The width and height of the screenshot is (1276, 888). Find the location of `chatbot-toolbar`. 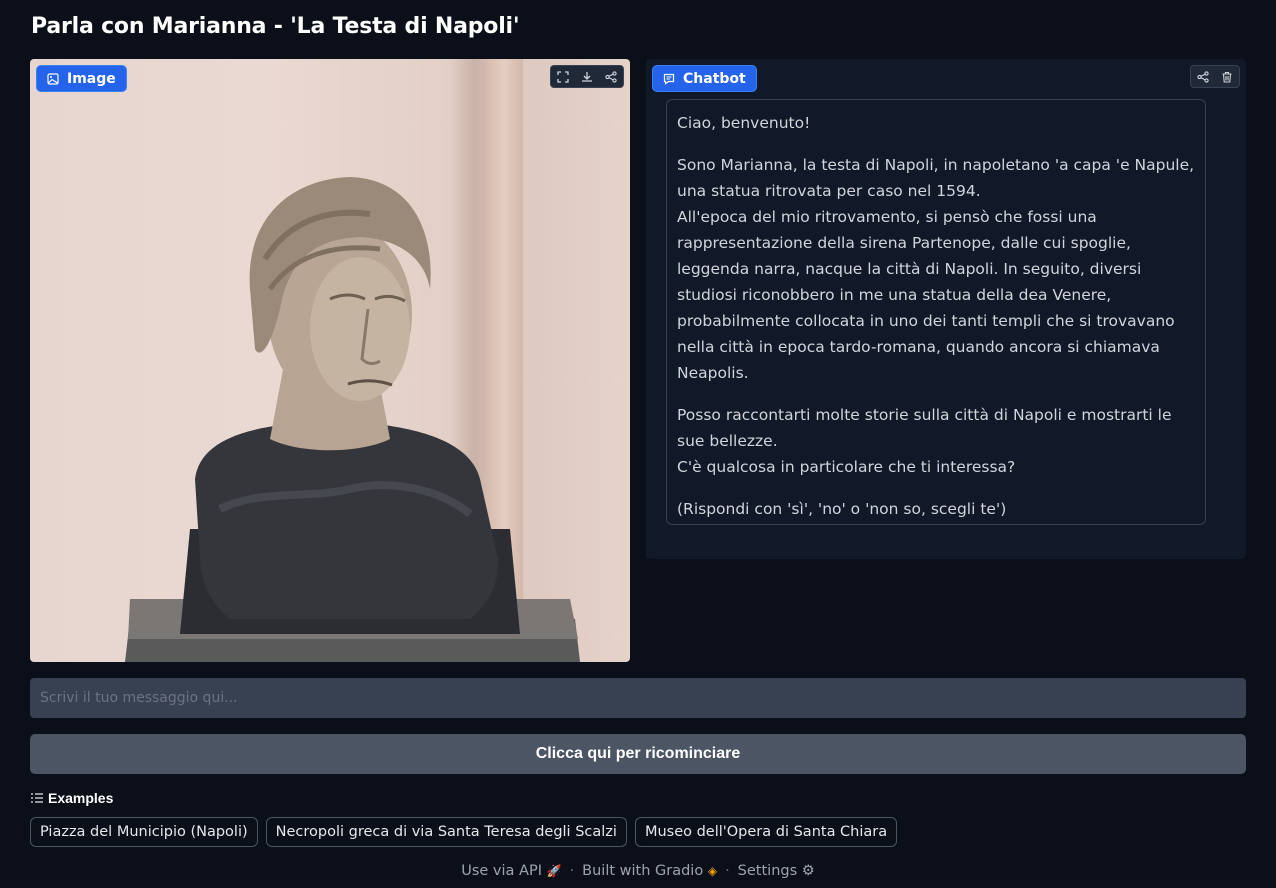

chatbot-toolbar is located at coordinates (1215, 76).